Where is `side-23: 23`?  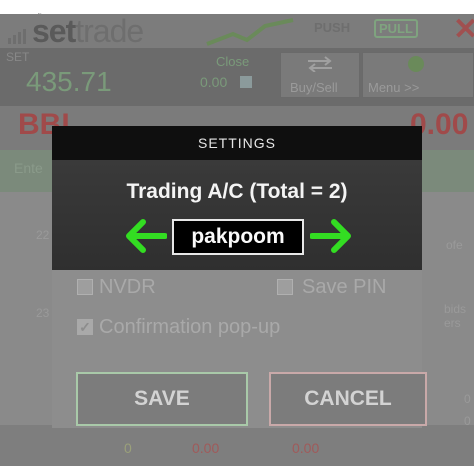
side-23: 23 is located at coordinates (43, 313).